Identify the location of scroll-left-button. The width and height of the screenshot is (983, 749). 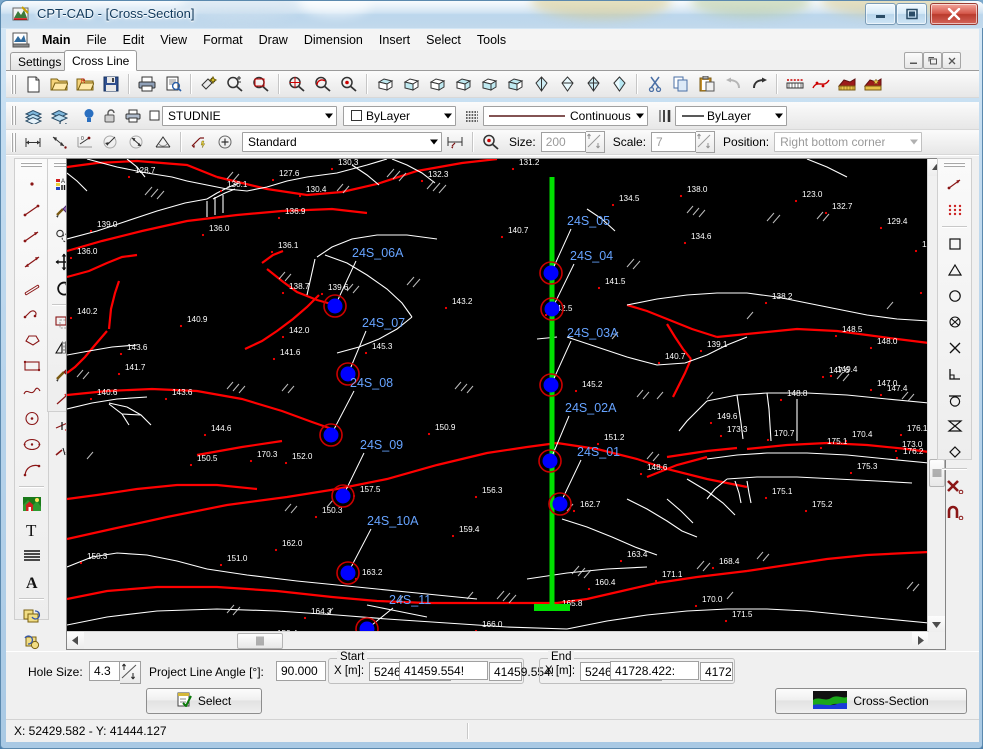
(75, 640).